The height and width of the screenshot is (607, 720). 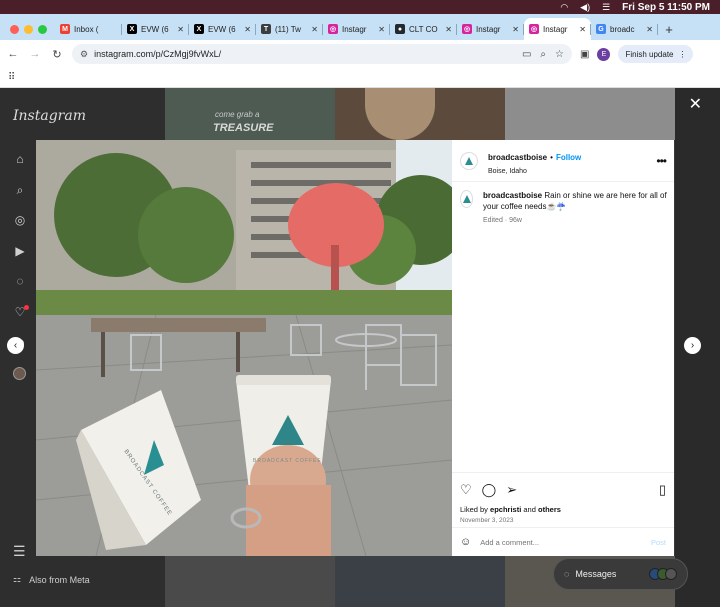 What do you see at coordinates (512, 195) in the screenshot?
I see `caption-username: broadcastboise` at bounding box center [512, 195].